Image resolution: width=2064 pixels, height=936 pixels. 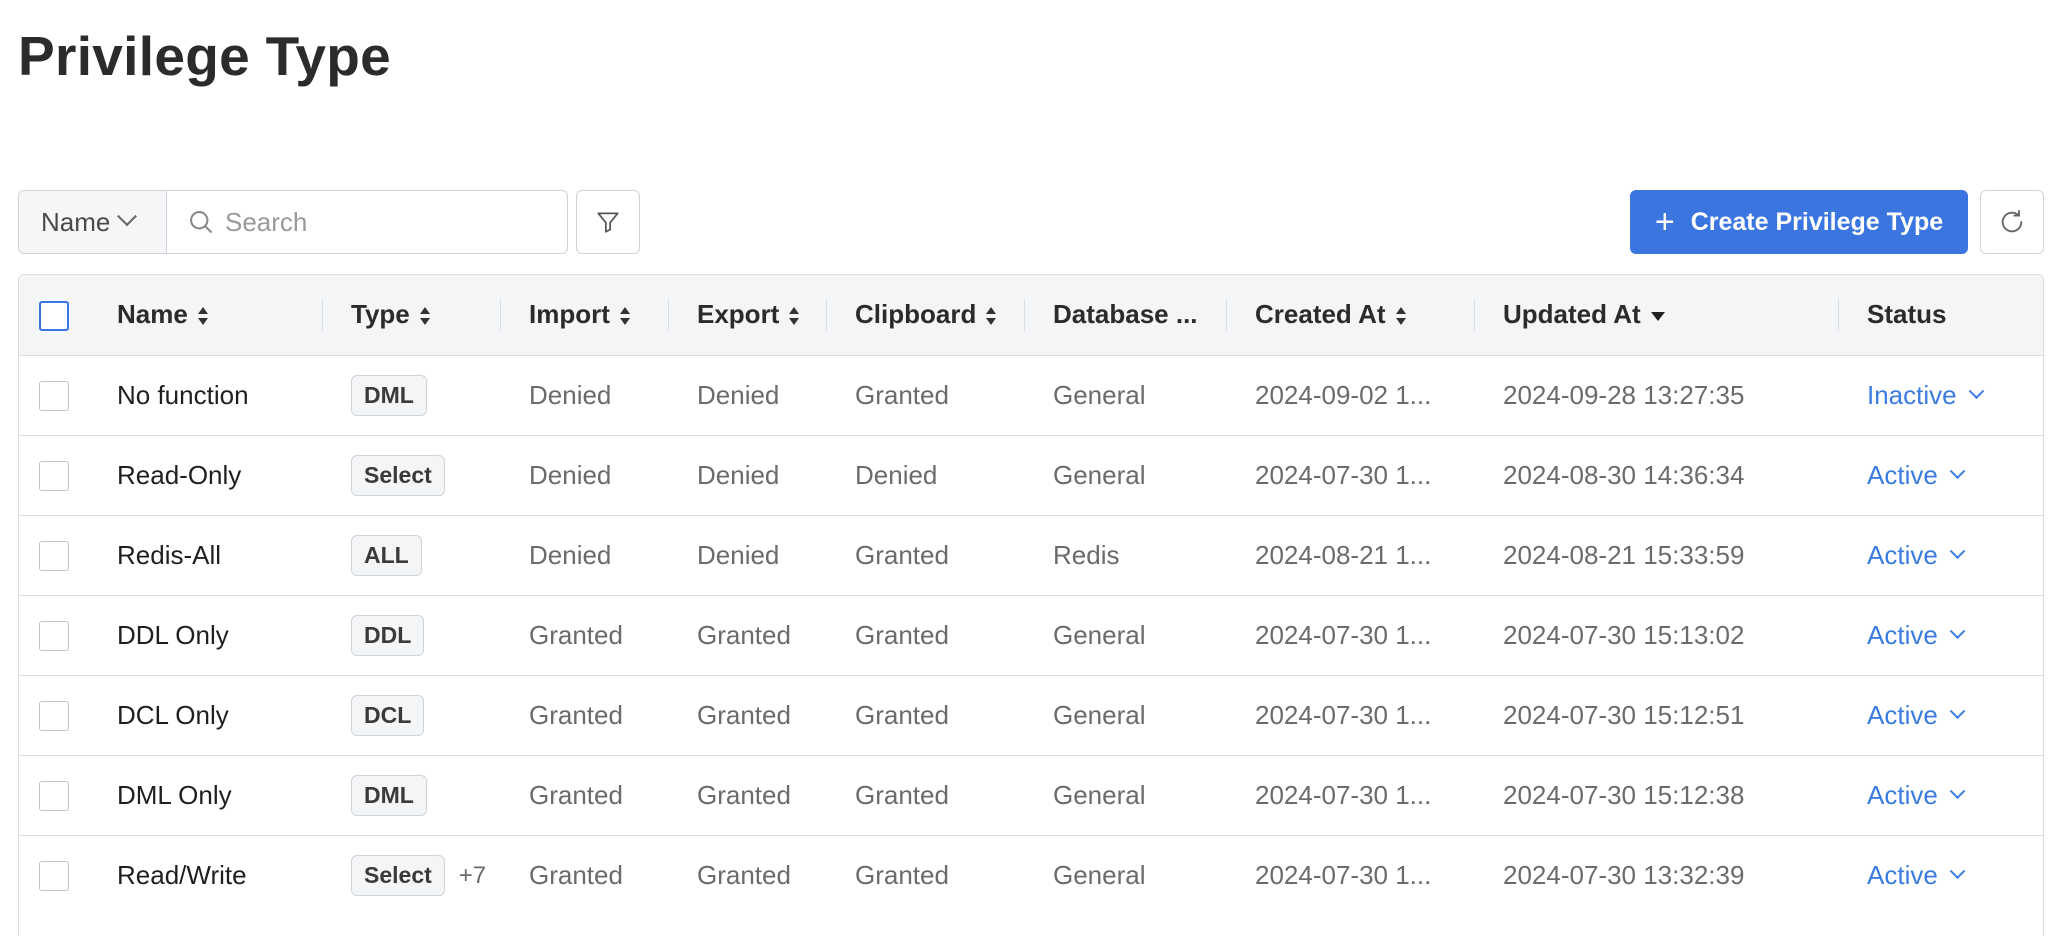 What do you see at coordinates (748, 315) in the screenshot?
I see `column-header-export: Export` at bounding box center [748, 315].